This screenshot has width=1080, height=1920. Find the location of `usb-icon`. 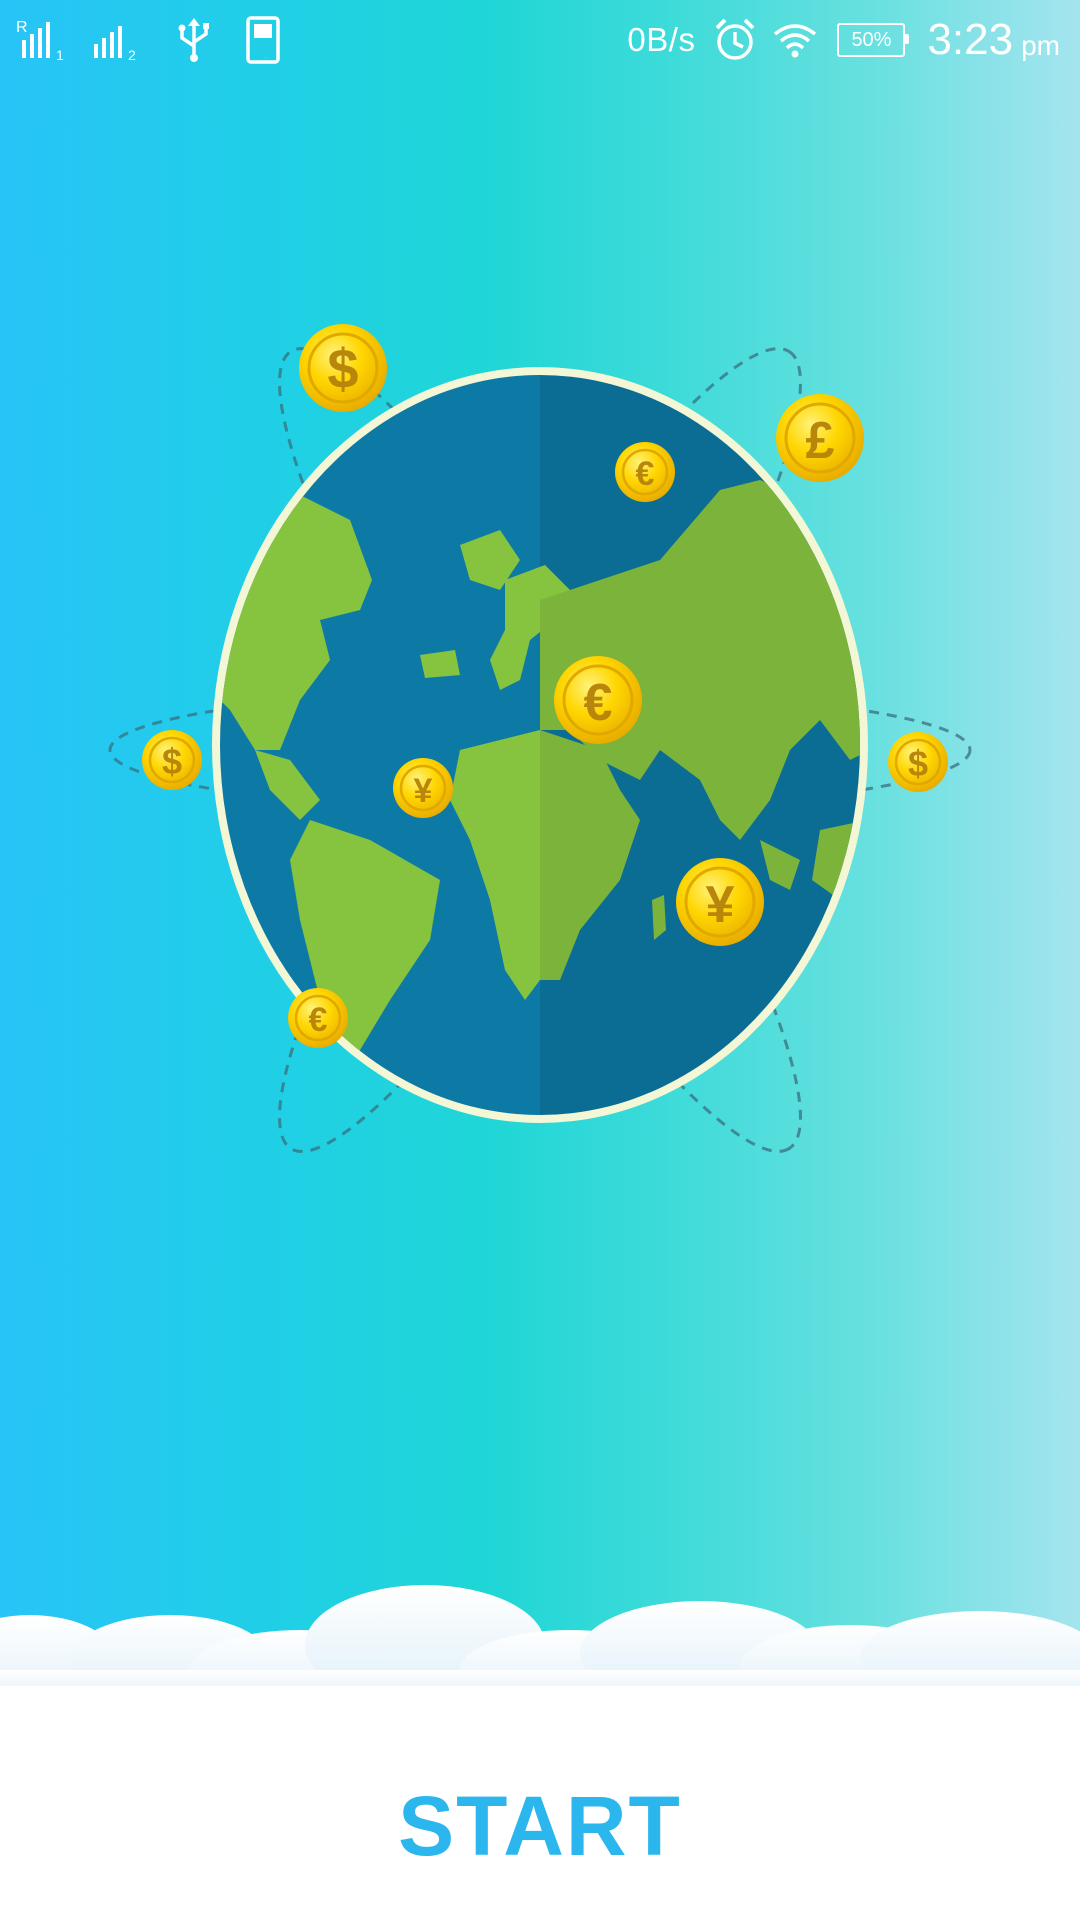

usb-icon is located at coordinates (194, 40).